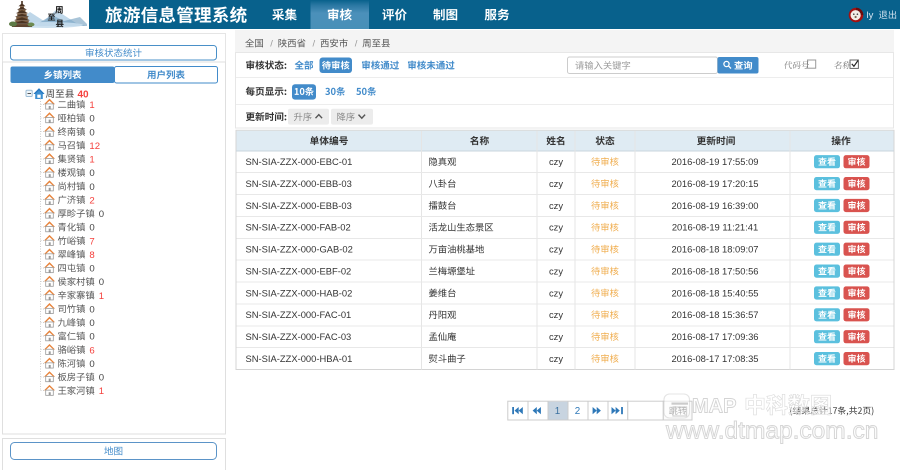 The height and width of the screenshot is (470, 900). Describe the element at coordinates (91, 241) in the screenshot. I see `svg-text: 7` at that location.